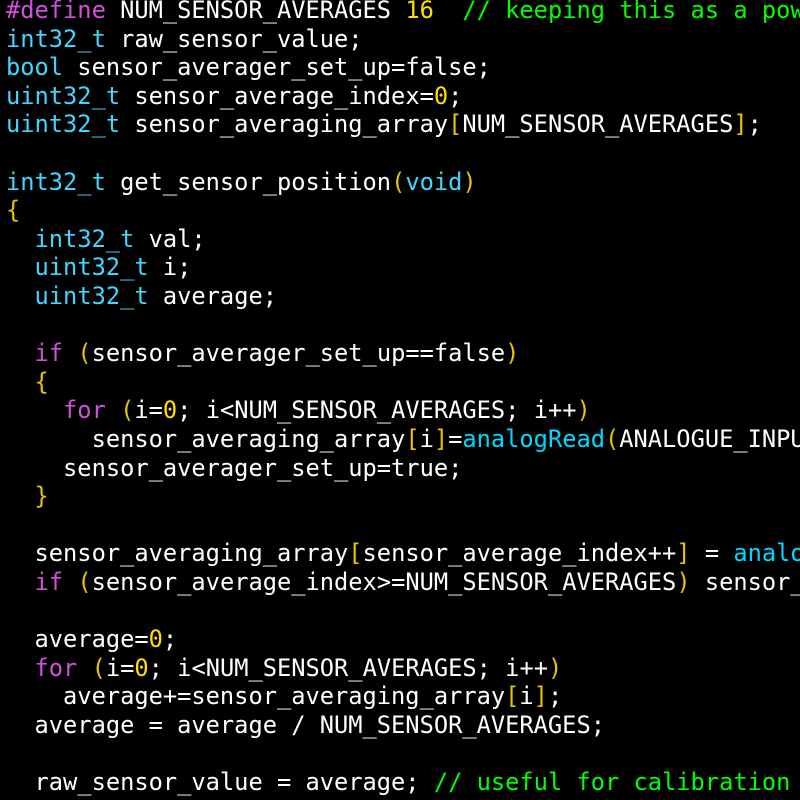  Describe the element at coordinates (403, 639) in the screenshot. I see `code-line: average=0;` at that location.